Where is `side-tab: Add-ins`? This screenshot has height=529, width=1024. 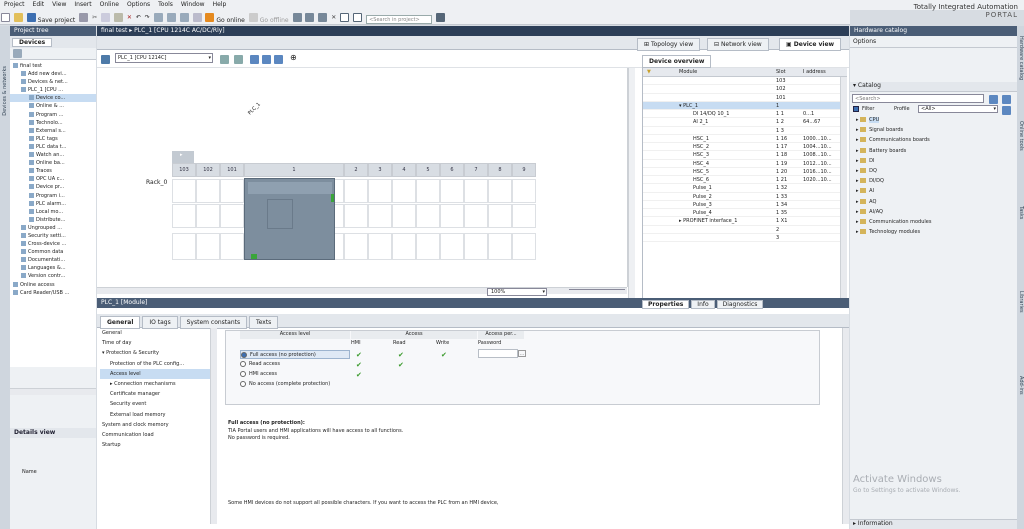
side-tab: Add-ins is located at coordinates (1021, 385).